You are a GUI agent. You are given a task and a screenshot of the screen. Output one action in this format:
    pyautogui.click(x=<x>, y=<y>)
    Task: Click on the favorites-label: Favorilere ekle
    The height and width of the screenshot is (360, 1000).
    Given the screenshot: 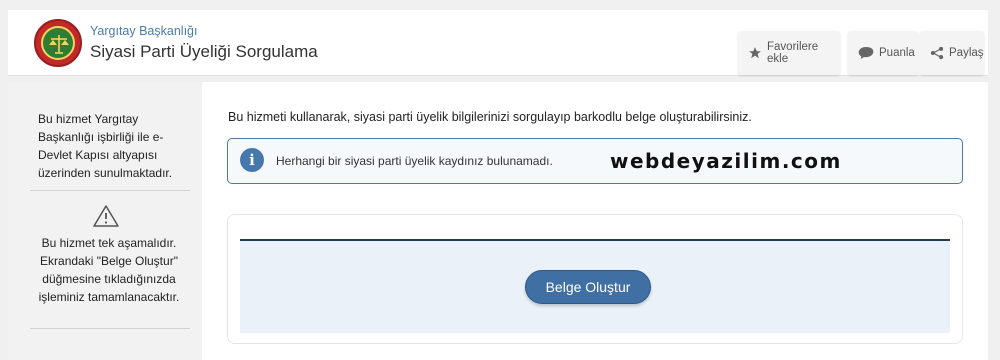 What is the action you would take?
    pyautogui.click(x=793, y=53)
    